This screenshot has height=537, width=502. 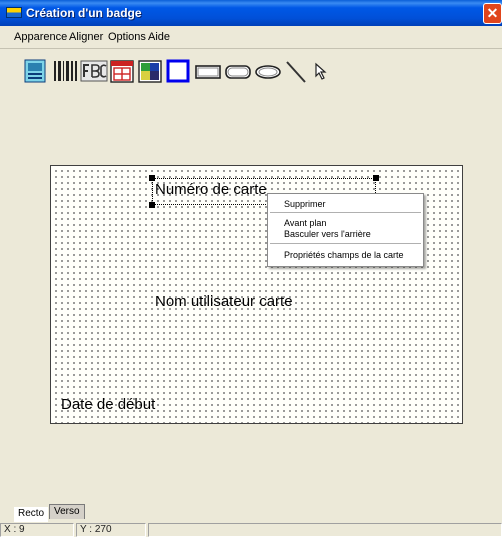 I want to click on app-icon, so click(x=14, y=12).